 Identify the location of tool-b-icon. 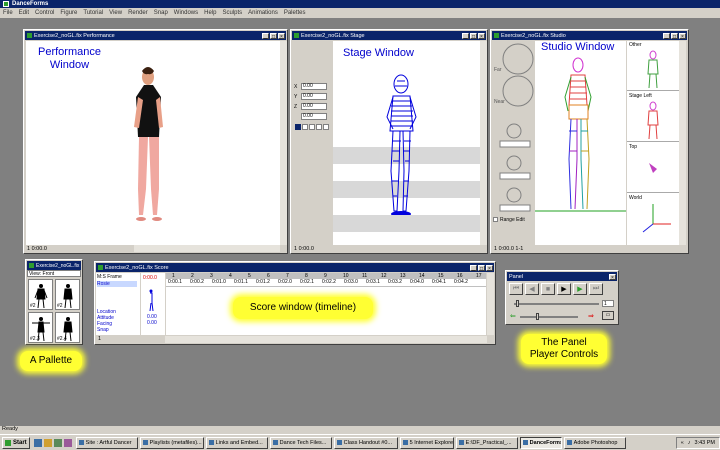
(305, 127).